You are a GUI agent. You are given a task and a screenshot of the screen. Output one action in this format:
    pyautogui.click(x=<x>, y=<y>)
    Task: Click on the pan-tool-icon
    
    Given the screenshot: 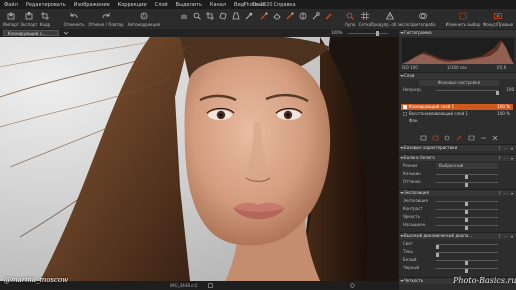 What is the action you would take?
    pyautogui.click(x=184, y=17)
    